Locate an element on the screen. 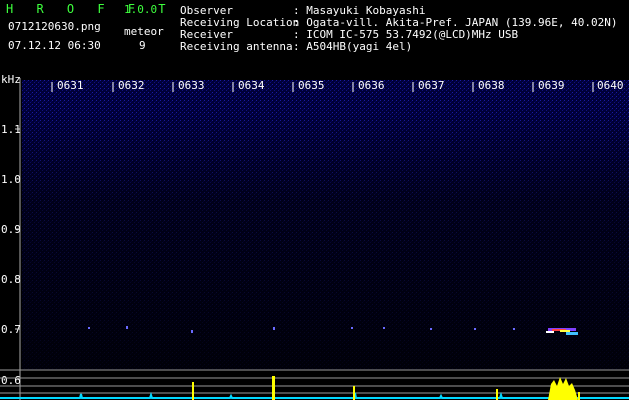 This screenshot has height=400, width=629. time-tick: 0634 is located at coordinates (251, 85).